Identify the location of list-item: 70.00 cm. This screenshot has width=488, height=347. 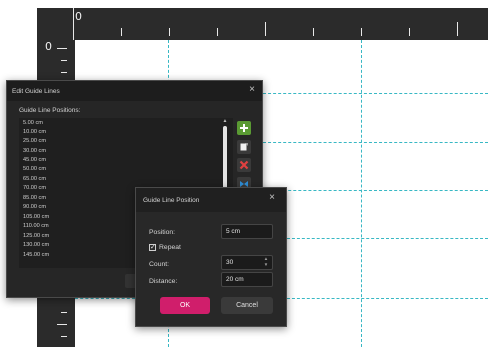
(34, 188).